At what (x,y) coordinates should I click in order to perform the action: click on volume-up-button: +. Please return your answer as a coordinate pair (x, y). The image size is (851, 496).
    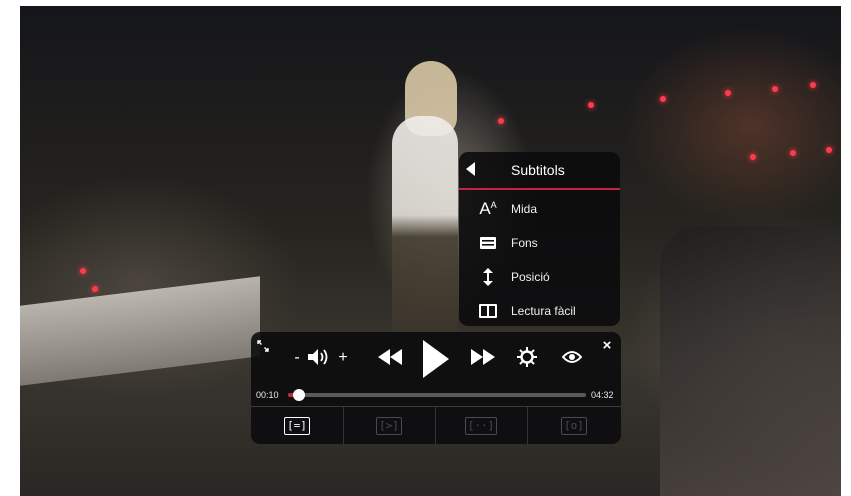
    Looking at the image, I should click on (343, 358).